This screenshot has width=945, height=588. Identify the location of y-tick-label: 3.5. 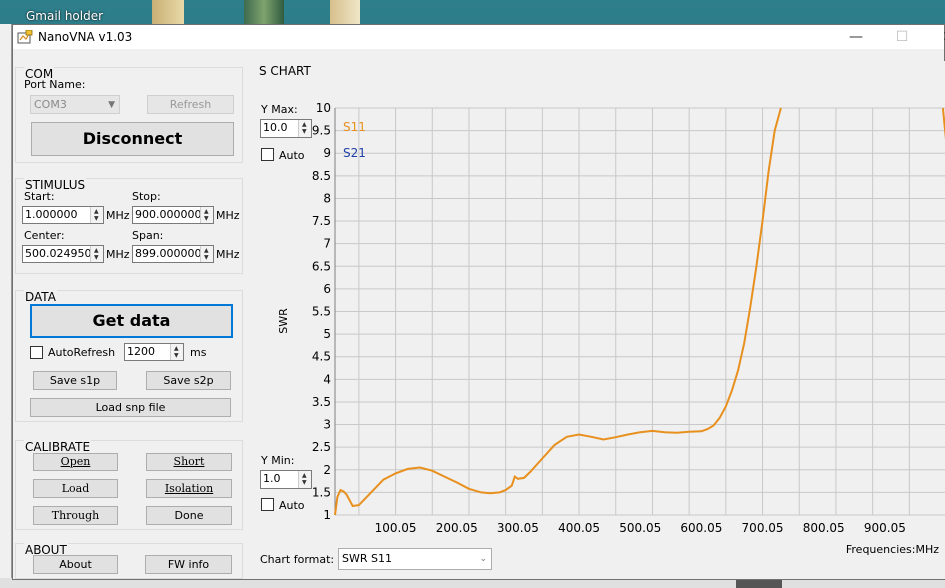
(321, 402).